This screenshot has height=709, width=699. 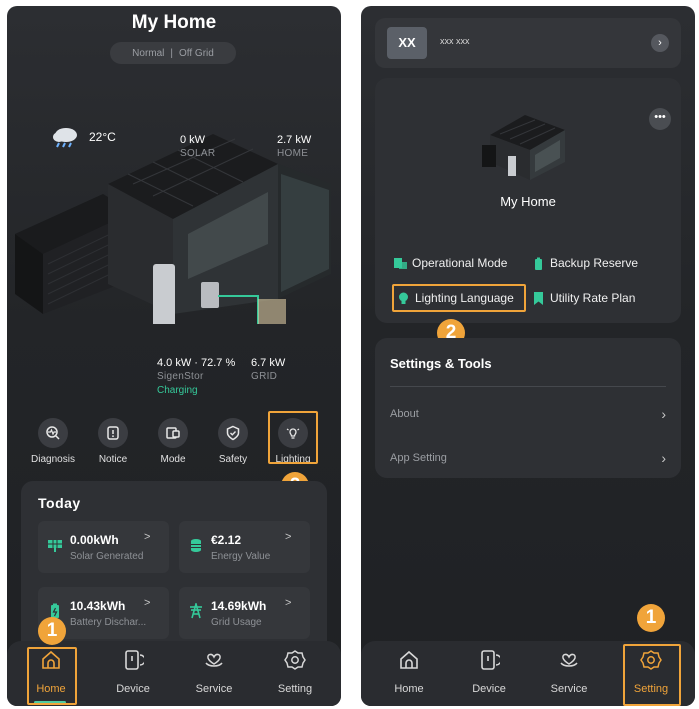 I want to click on lighting-highlight, so click(x=293, y=437).